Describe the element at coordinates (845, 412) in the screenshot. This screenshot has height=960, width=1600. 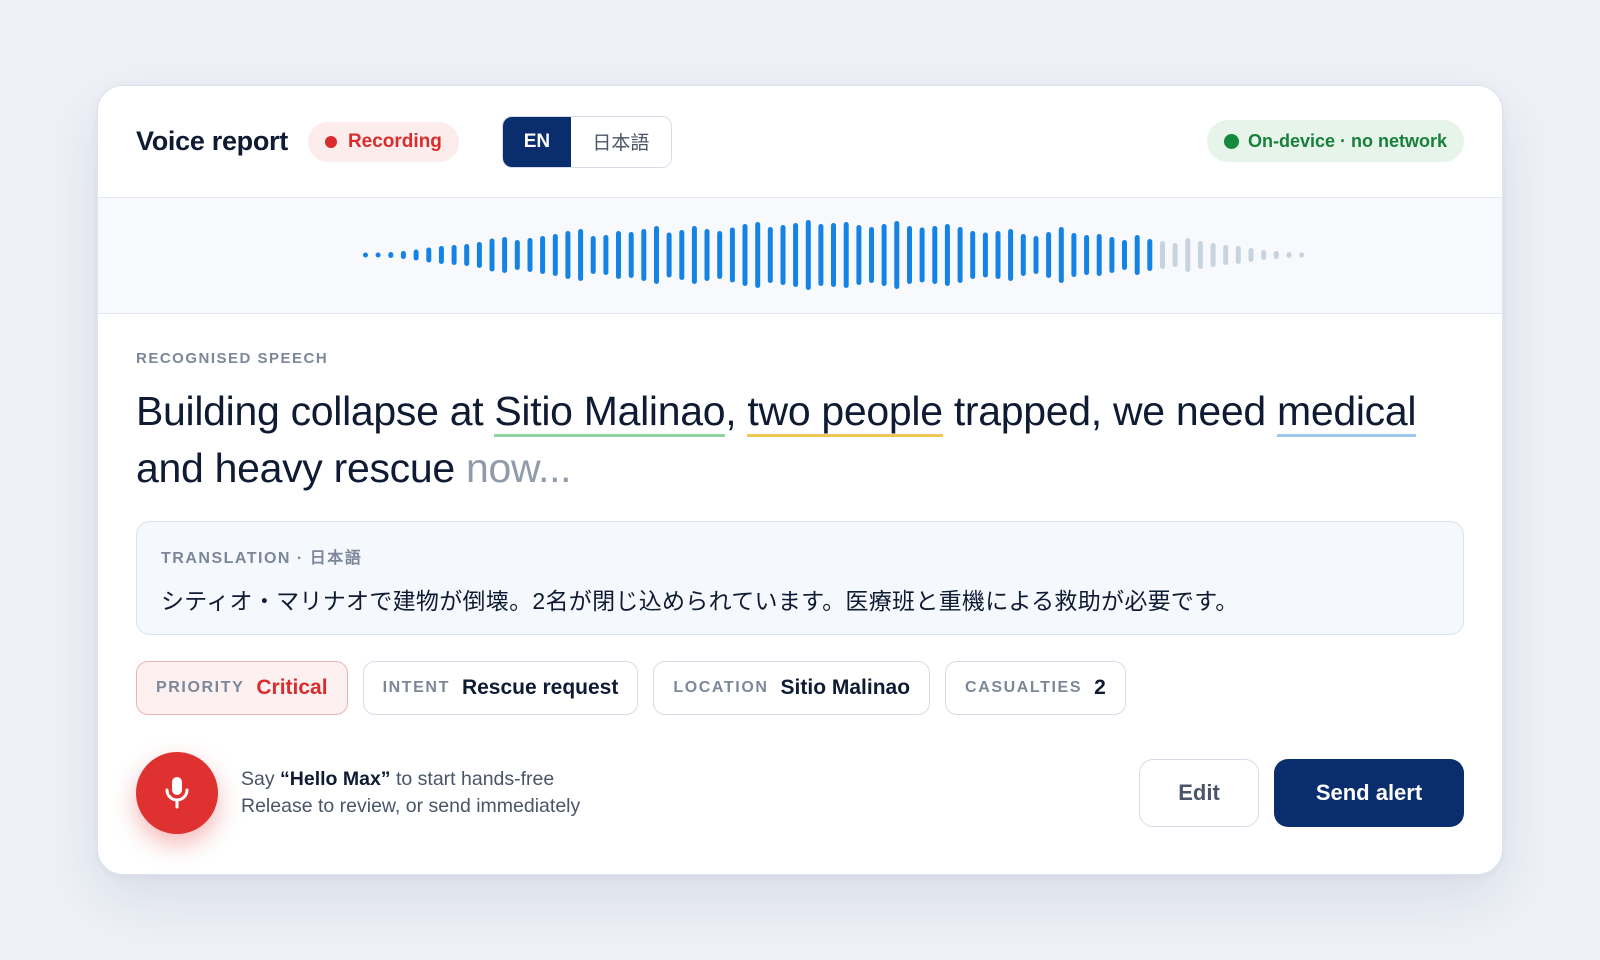
I see `entity-casualties: two people` at that location.